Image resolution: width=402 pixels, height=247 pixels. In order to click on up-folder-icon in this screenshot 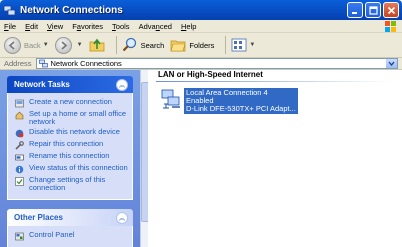, I will do `click(96, 45)`.